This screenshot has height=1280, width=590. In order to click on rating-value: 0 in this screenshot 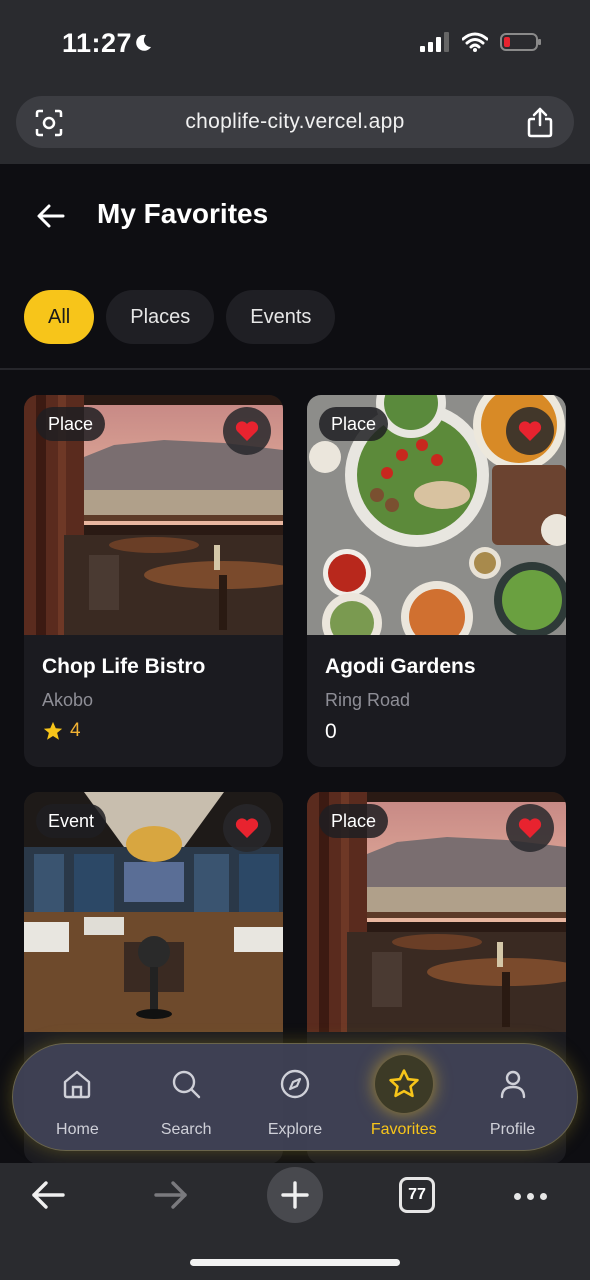, I will do `click(331, 731)`.